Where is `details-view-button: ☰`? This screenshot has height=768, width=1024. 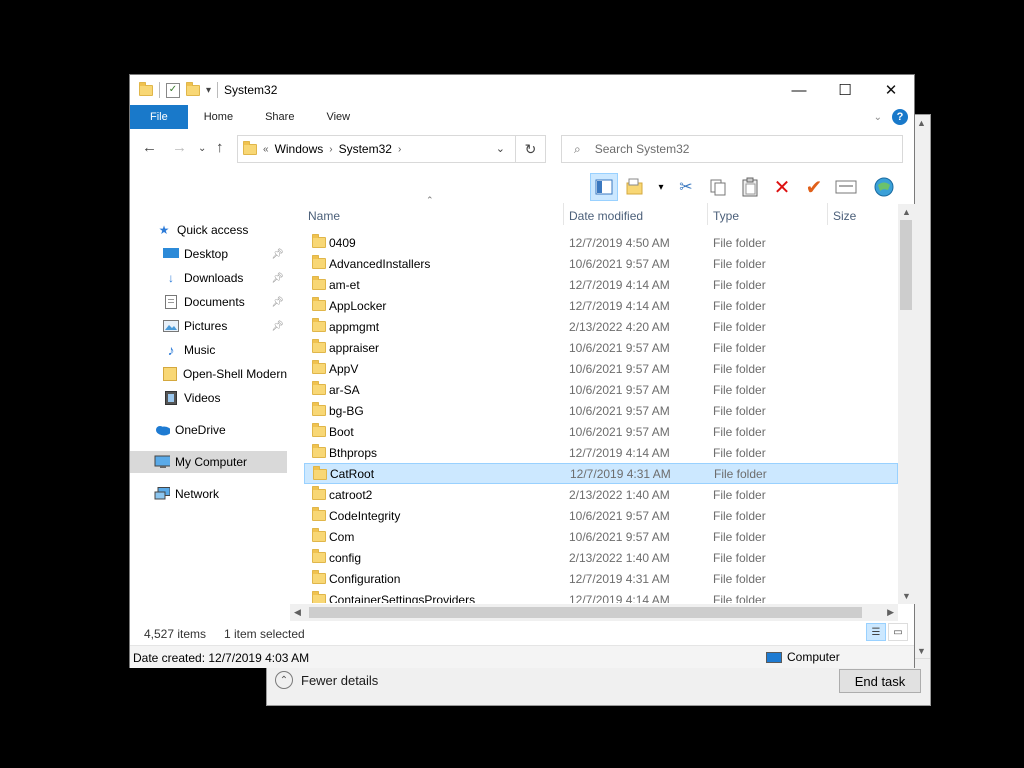 details-view-button: ☰ is located at coordinates (876, 632).